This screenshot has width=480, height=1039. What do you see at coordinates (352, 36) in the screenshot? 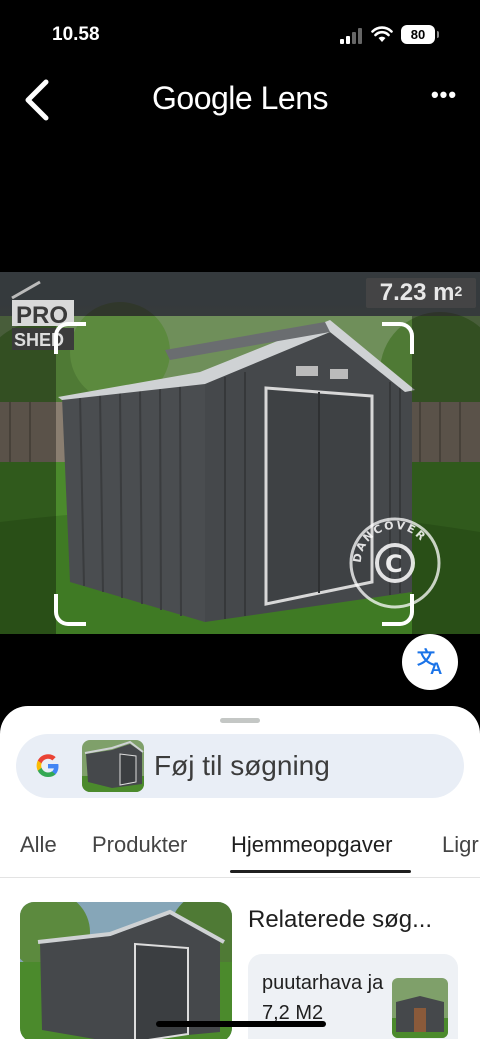
I see `cellular-signal-icon` at bounding box center [352, 36].